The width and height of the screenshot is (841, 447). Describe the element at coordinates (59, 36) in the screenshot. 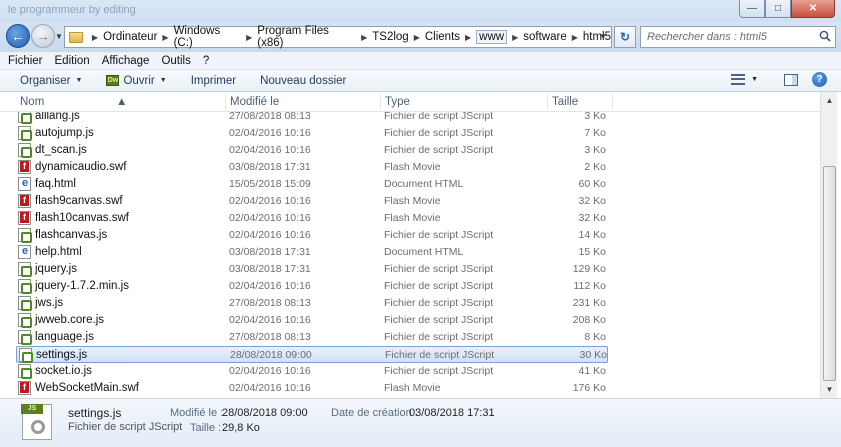

I see `recent-pages-dropdown: ▼` at that location.